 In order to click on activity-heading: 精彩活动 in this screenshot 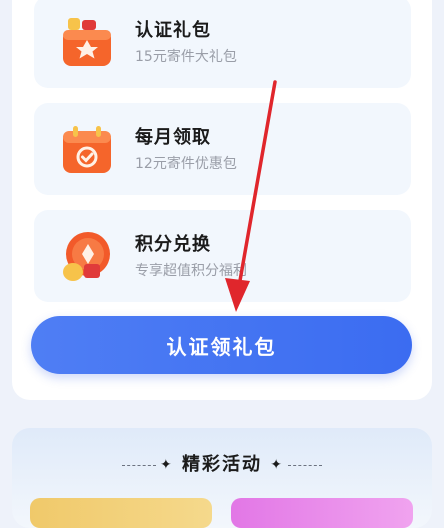, I will do `click(222, 464)`.